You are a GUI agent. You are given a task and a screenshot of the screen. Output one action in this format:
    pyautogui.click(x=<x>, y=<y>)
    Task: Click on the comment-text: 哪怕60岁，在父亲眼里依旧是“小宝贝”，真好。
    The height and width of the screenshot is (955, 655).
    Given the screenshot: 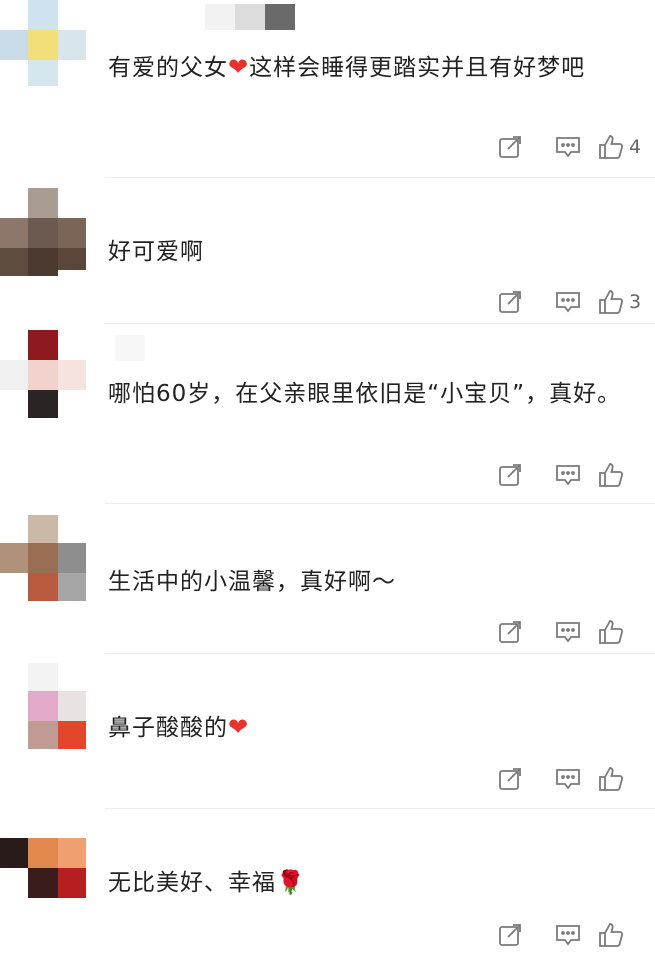 What is the action you would take?
    pyautogui.click(x=365, y=394)
    